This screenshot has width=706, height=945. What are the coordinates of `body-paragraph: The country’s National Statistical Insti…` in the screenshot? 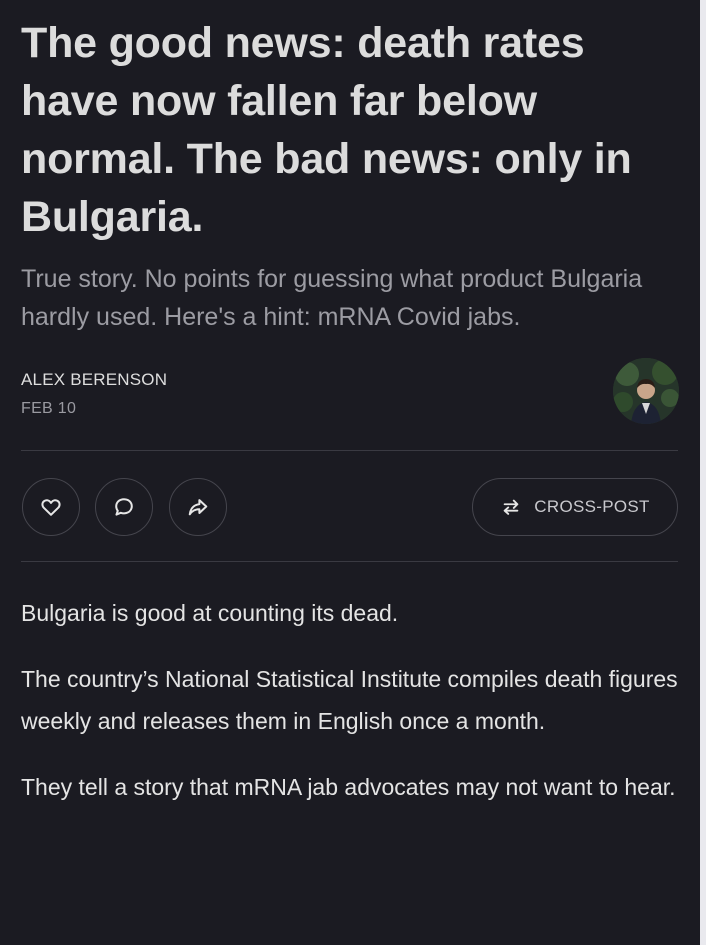 It's located at (349, 700).